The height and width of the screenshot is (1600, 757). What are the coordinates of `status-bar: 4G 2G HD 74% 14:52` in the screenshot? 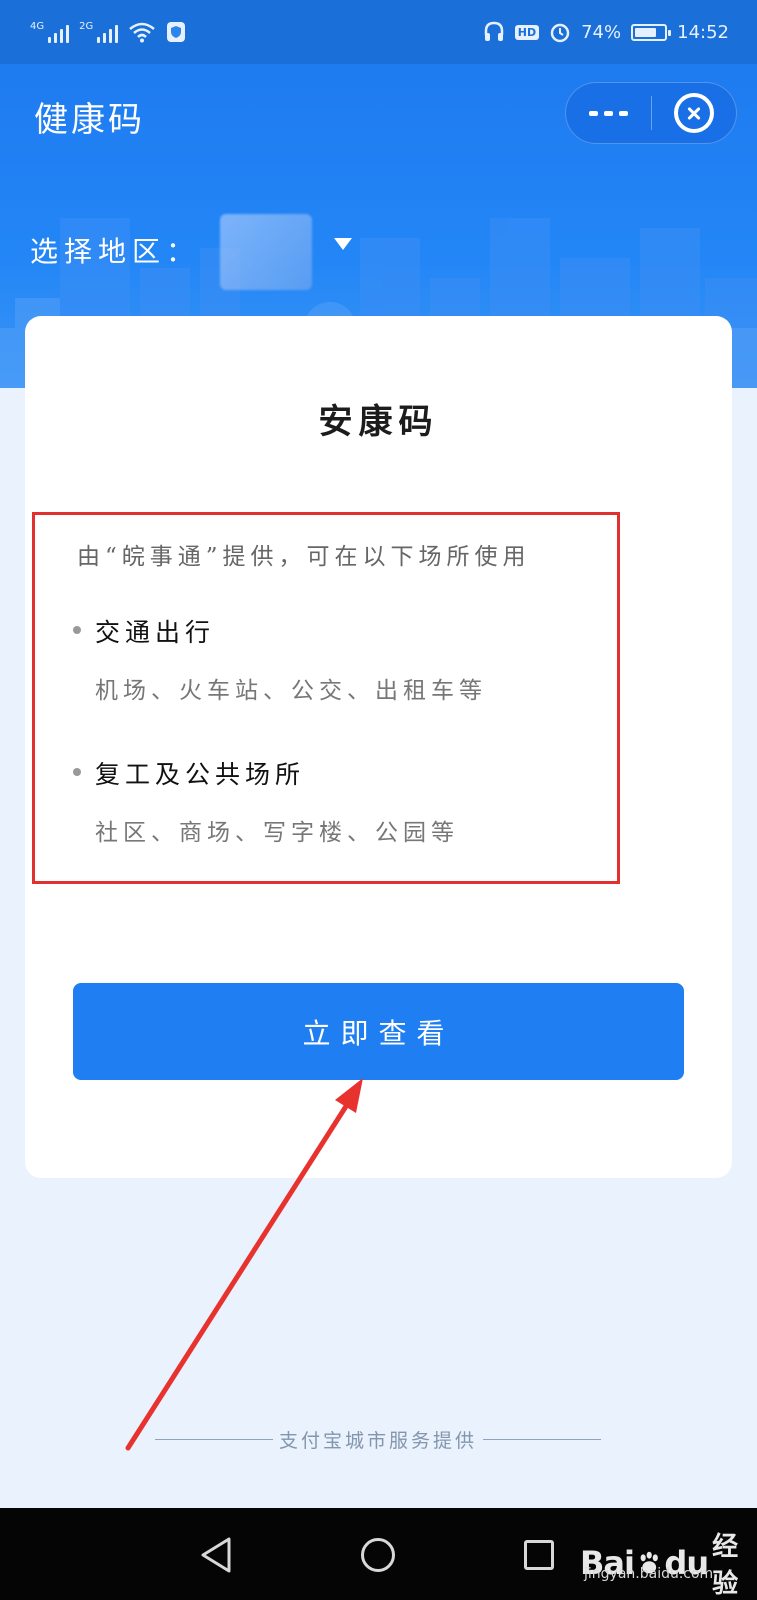 It's located at (378, 32).